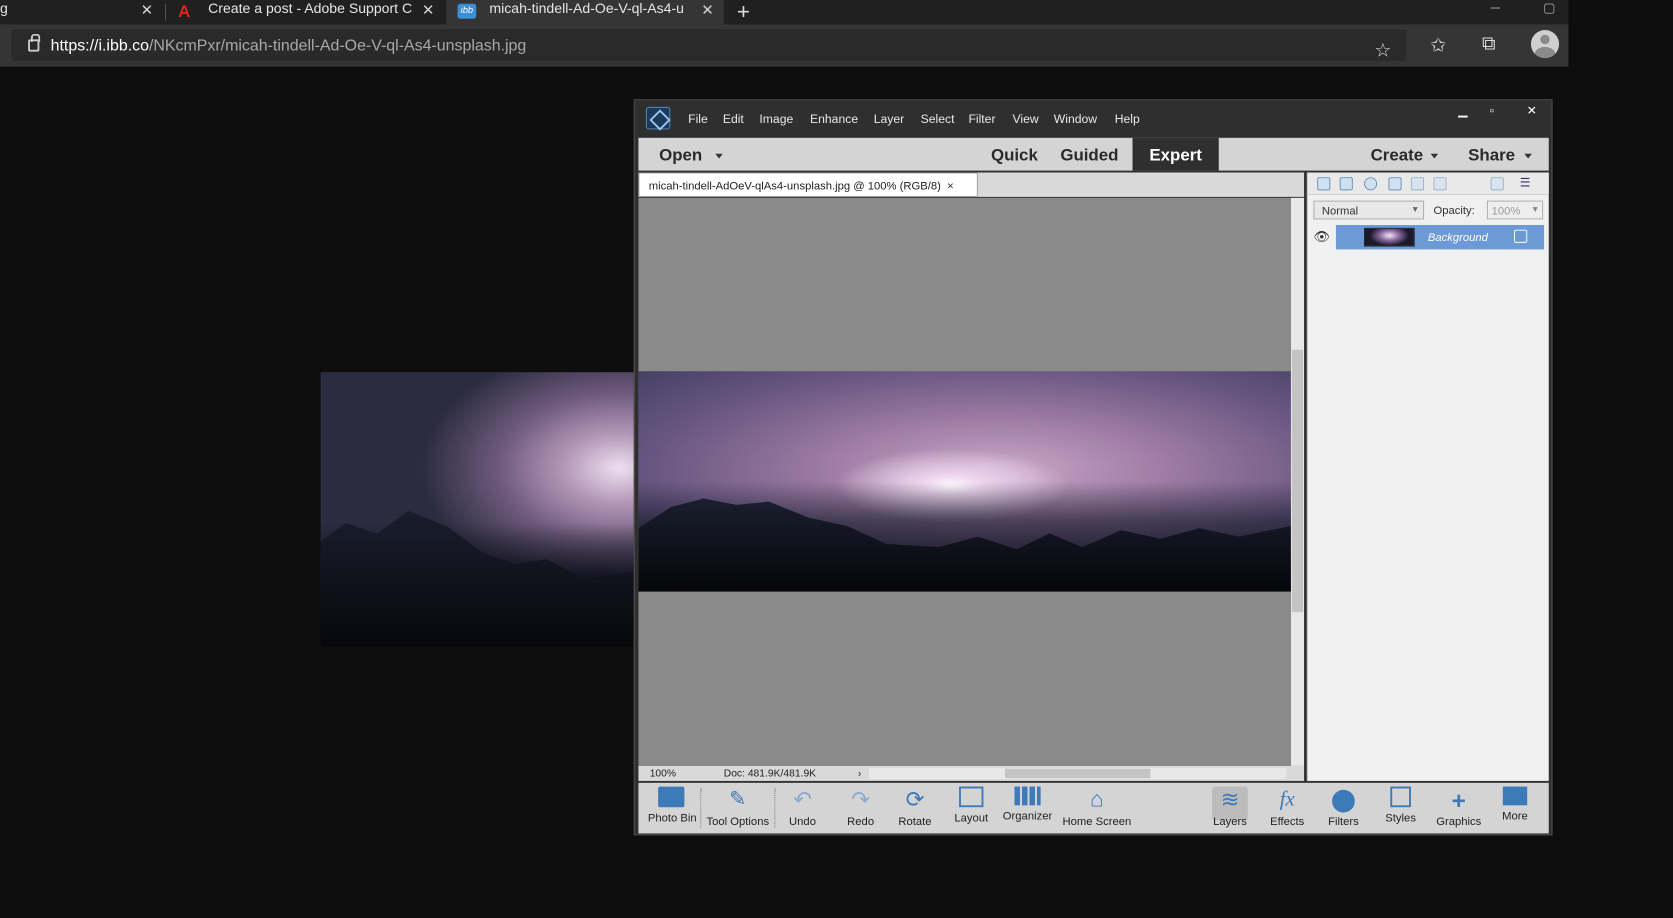 This screenshot has height=918, width=1673. I want to click on doc-size: Doc: 481.9K/481.9K, so click(770, 773).